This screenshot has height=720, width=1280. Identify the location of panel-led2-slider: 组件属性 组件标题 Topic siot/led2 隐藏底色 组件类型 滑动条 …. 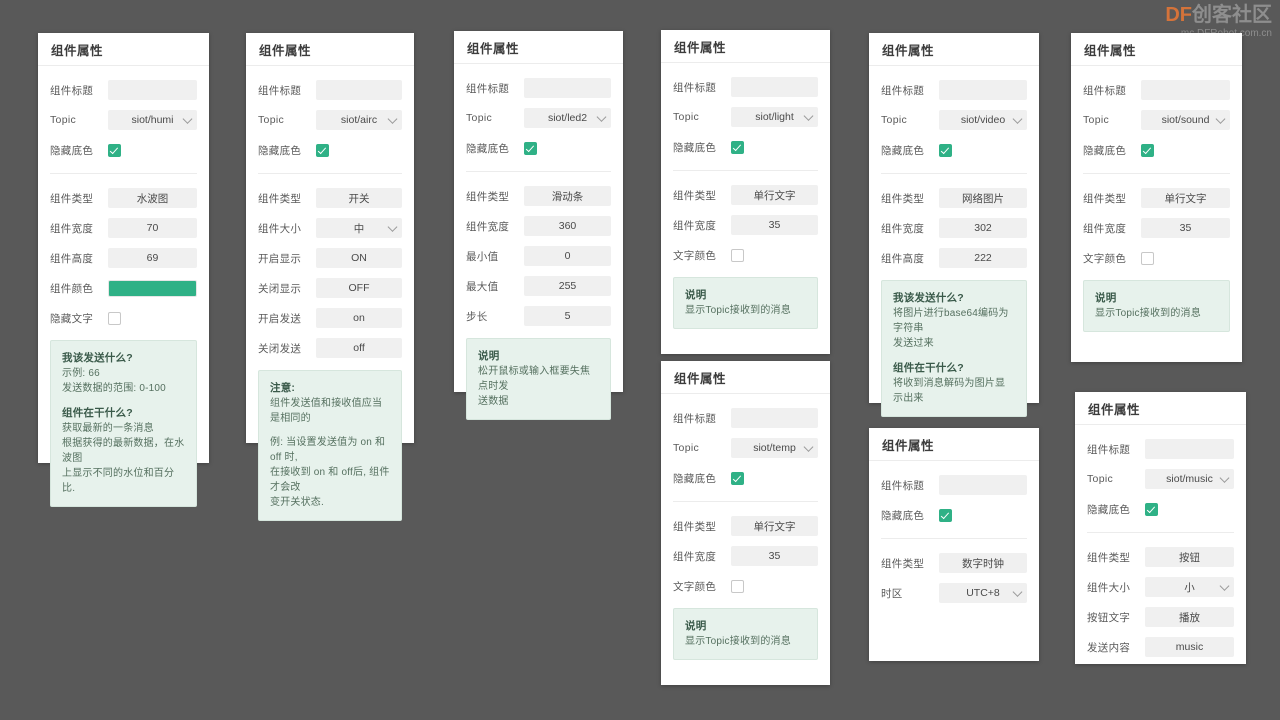
(538, 225).